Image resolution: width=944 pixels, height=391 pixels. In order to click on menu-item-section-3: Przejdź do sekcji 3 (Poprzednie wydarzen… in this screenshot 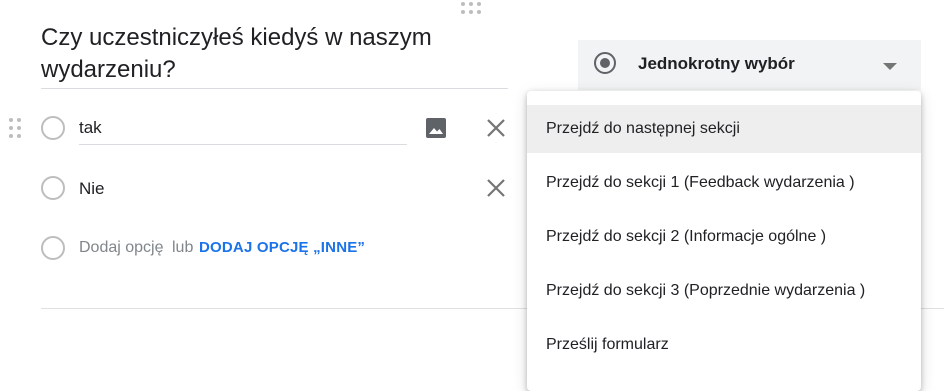, I will do `click(724, 291)`.